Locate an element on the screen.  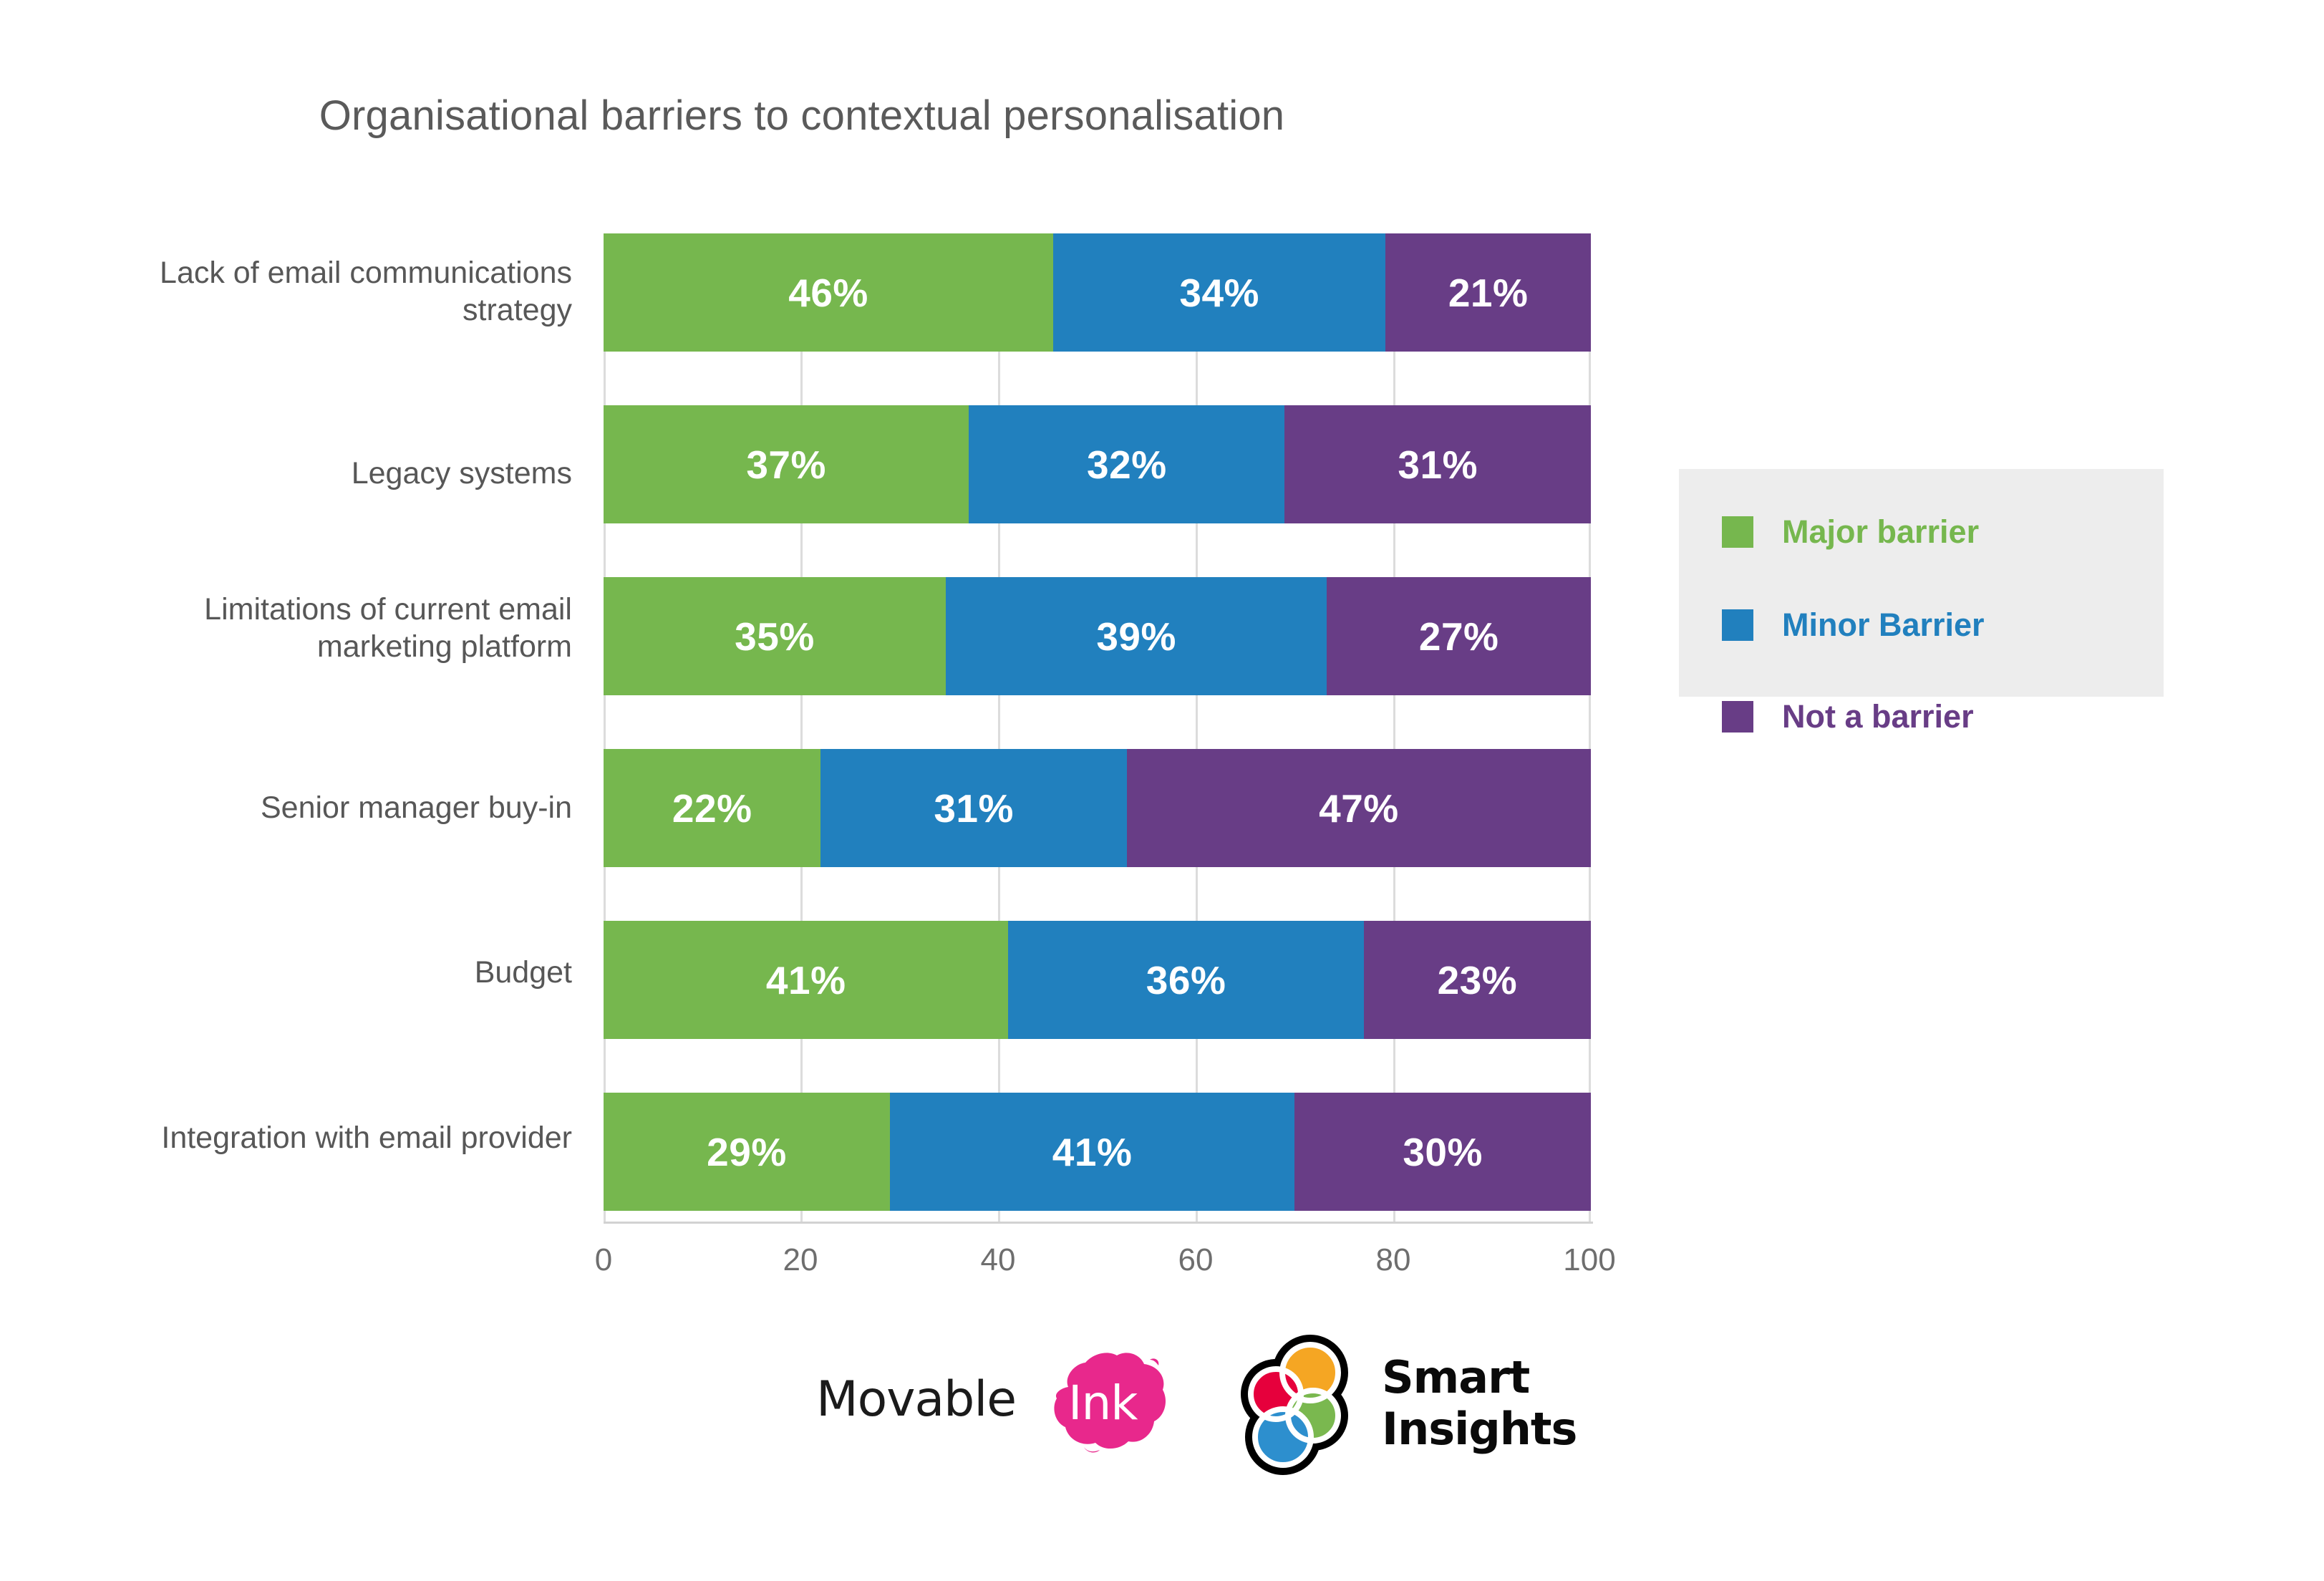
bar-segment-major: 46% is located at coordinates (829, 292).